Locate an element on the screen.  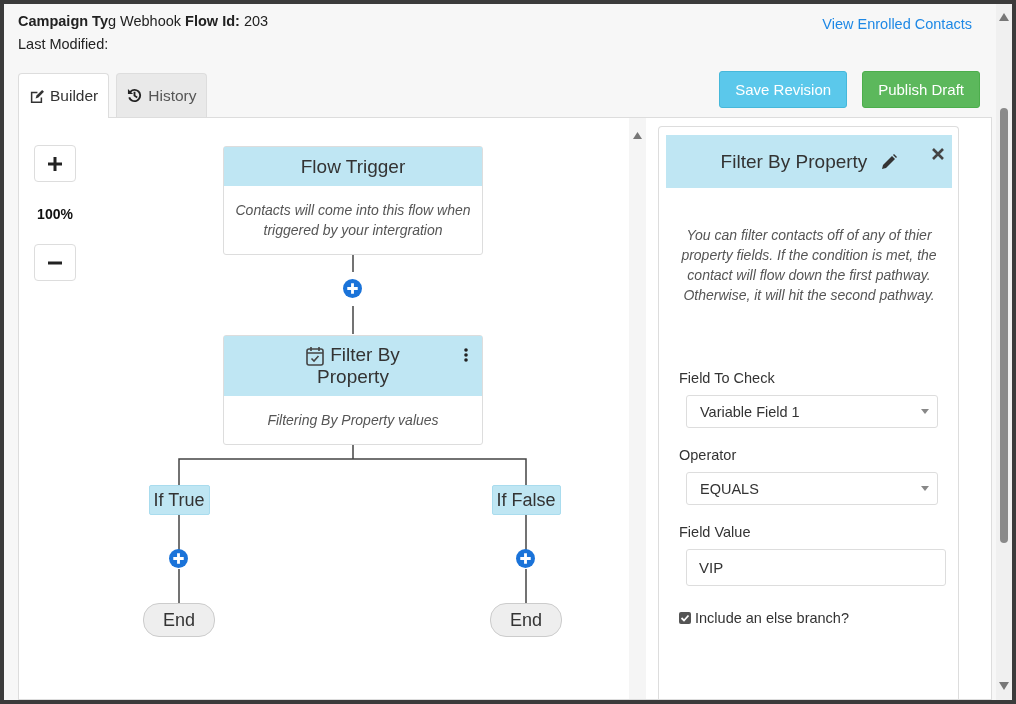
node-title: Filter By Property is located at coordinates (358, 365).